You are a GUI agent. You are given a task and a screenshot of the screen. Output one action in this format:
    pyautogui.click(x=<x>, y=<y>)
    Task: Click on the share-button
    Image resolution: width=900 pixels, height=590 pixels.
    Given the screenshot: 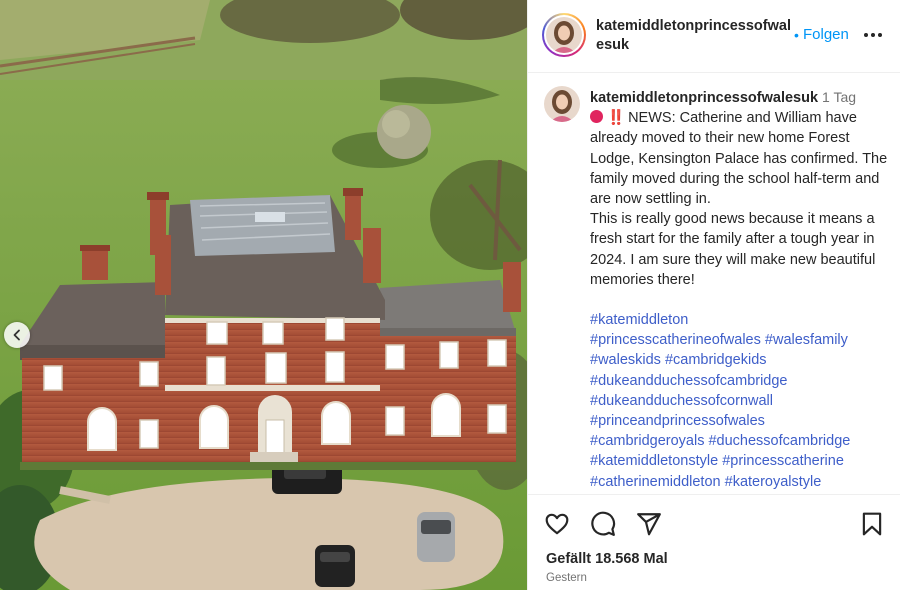 What is the action you would take?
    pyautogui.click(x=649, y=524)
    